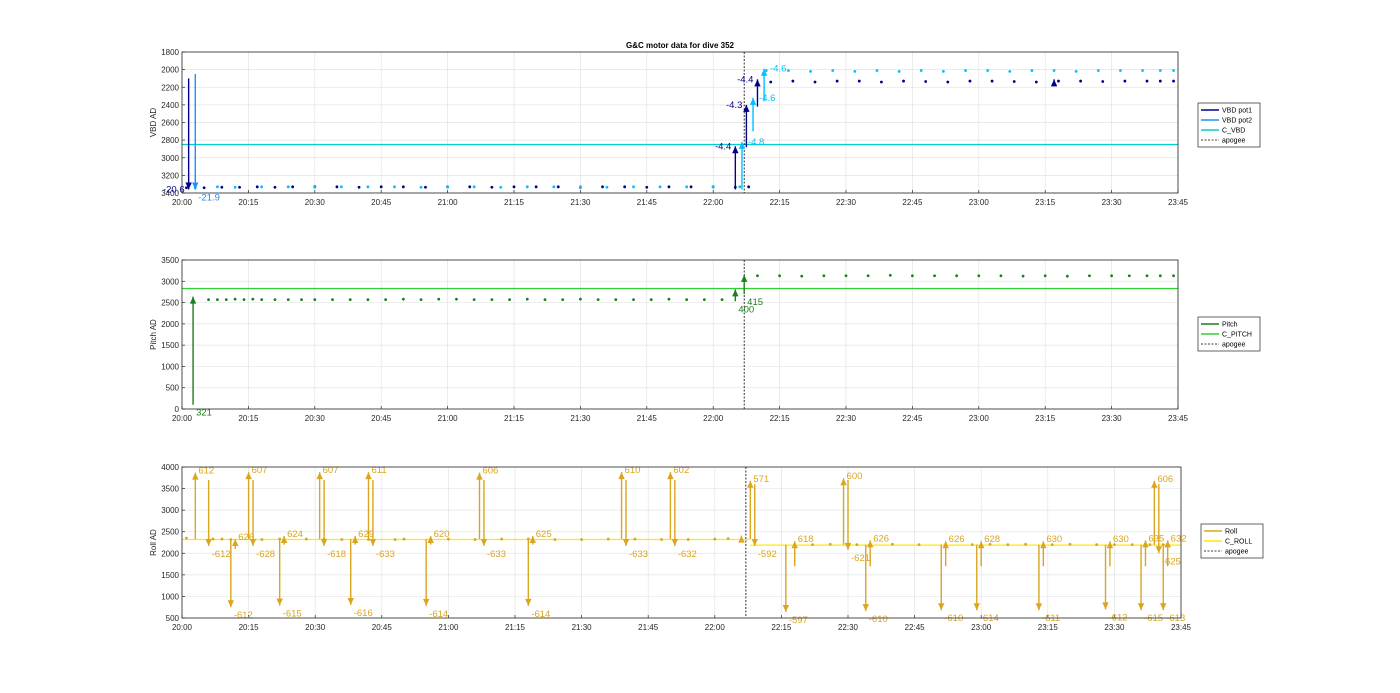 This screenshot has height=693, width=1400. Describe the element at coordinates (798, 620) in the screenshot. I see `arrow-label: -597` at that location.